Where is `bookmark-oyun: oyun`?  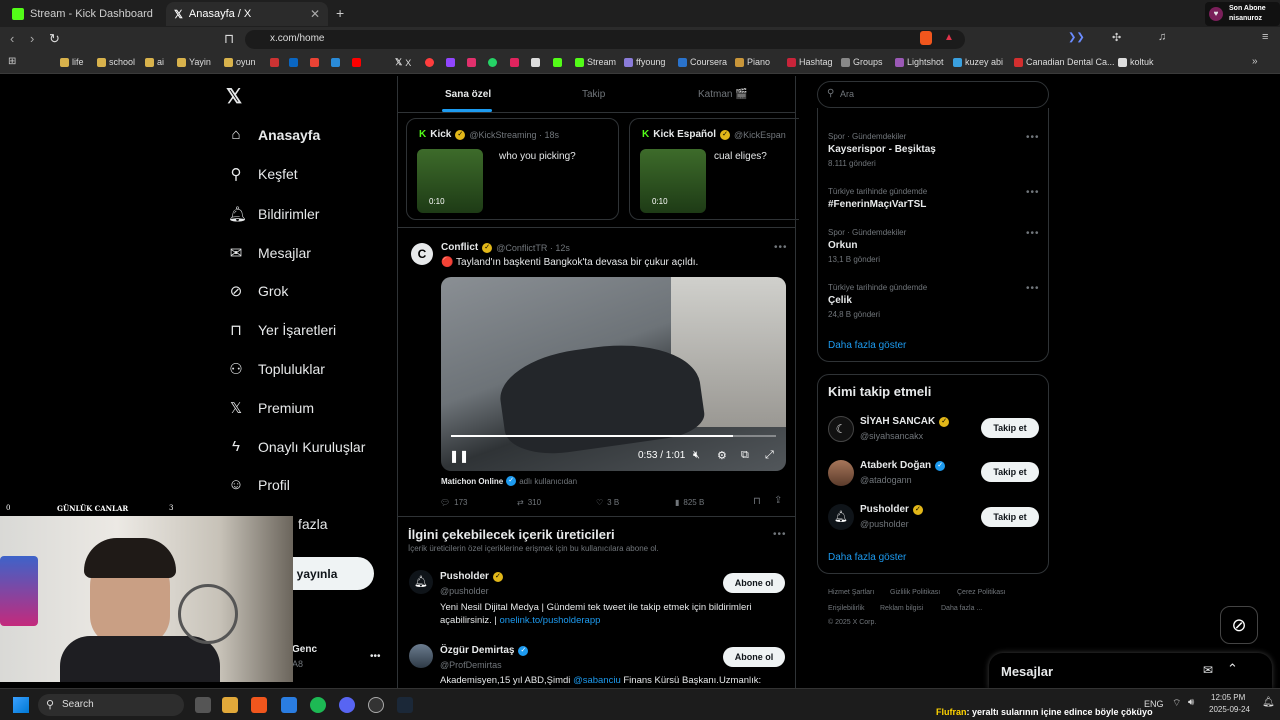 bookmark-oyun: oyun is located at coordinates (240, 62).